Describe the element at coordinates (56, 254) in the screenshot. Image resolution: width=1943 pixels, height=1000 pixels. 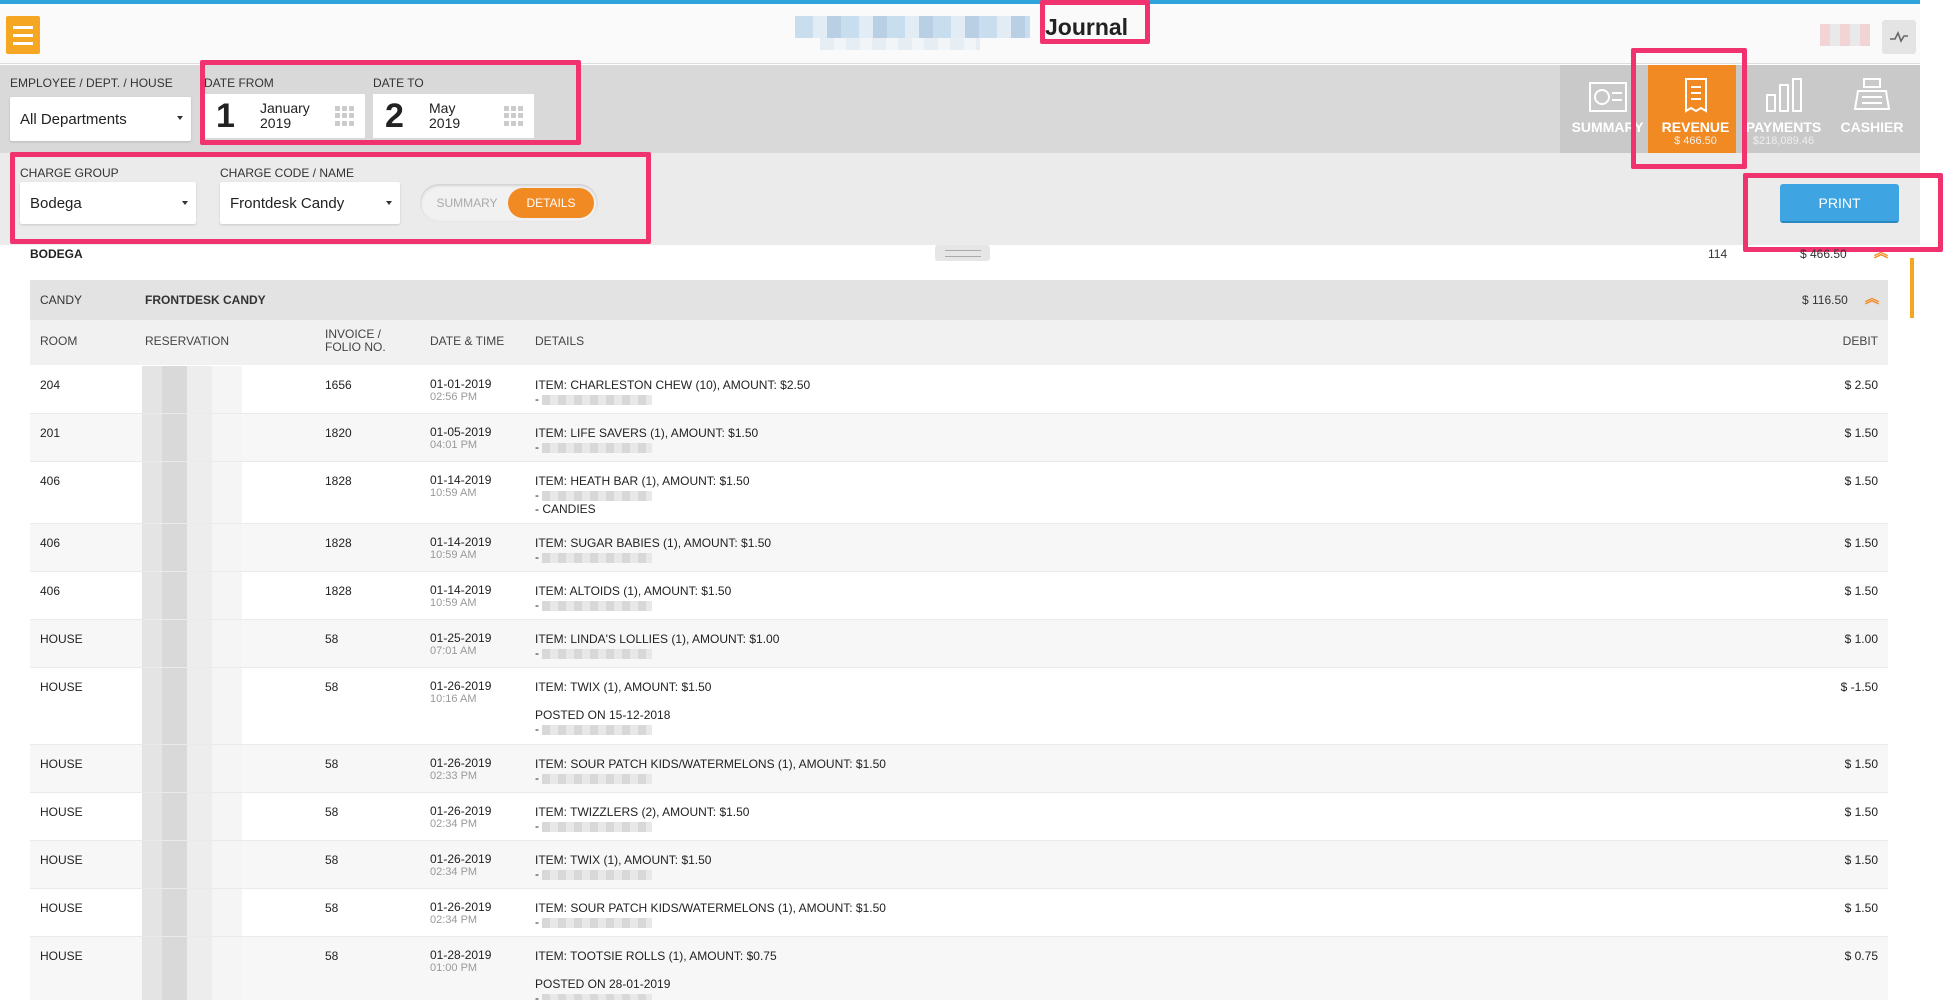
I see `group-name: BODEGA` at that location.